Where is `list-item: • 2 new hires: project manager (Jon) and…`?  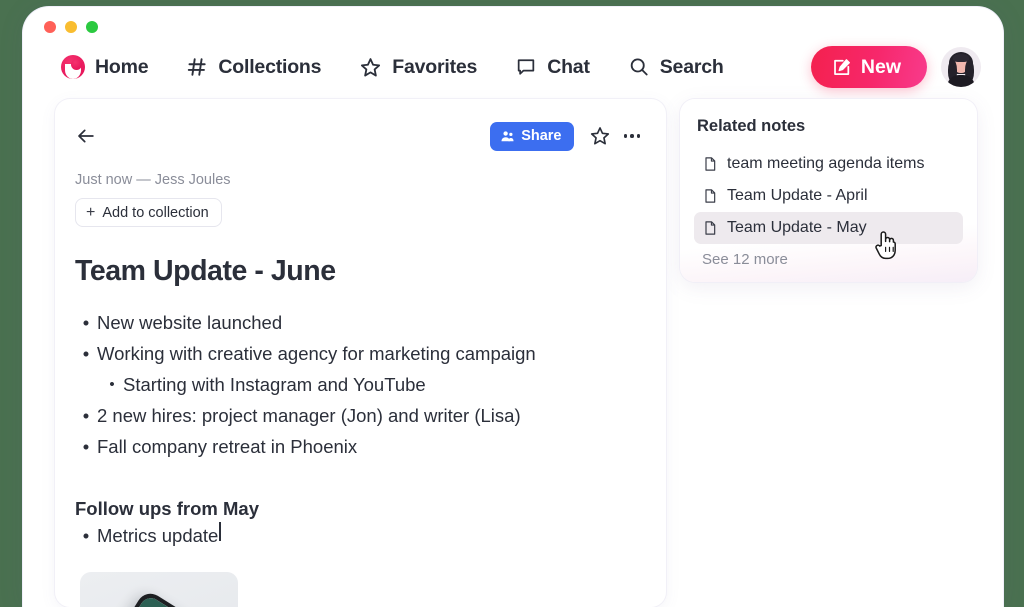
list-item: • 2 new hires: project manager (Jon) and… is located at coordinates (358, 415).